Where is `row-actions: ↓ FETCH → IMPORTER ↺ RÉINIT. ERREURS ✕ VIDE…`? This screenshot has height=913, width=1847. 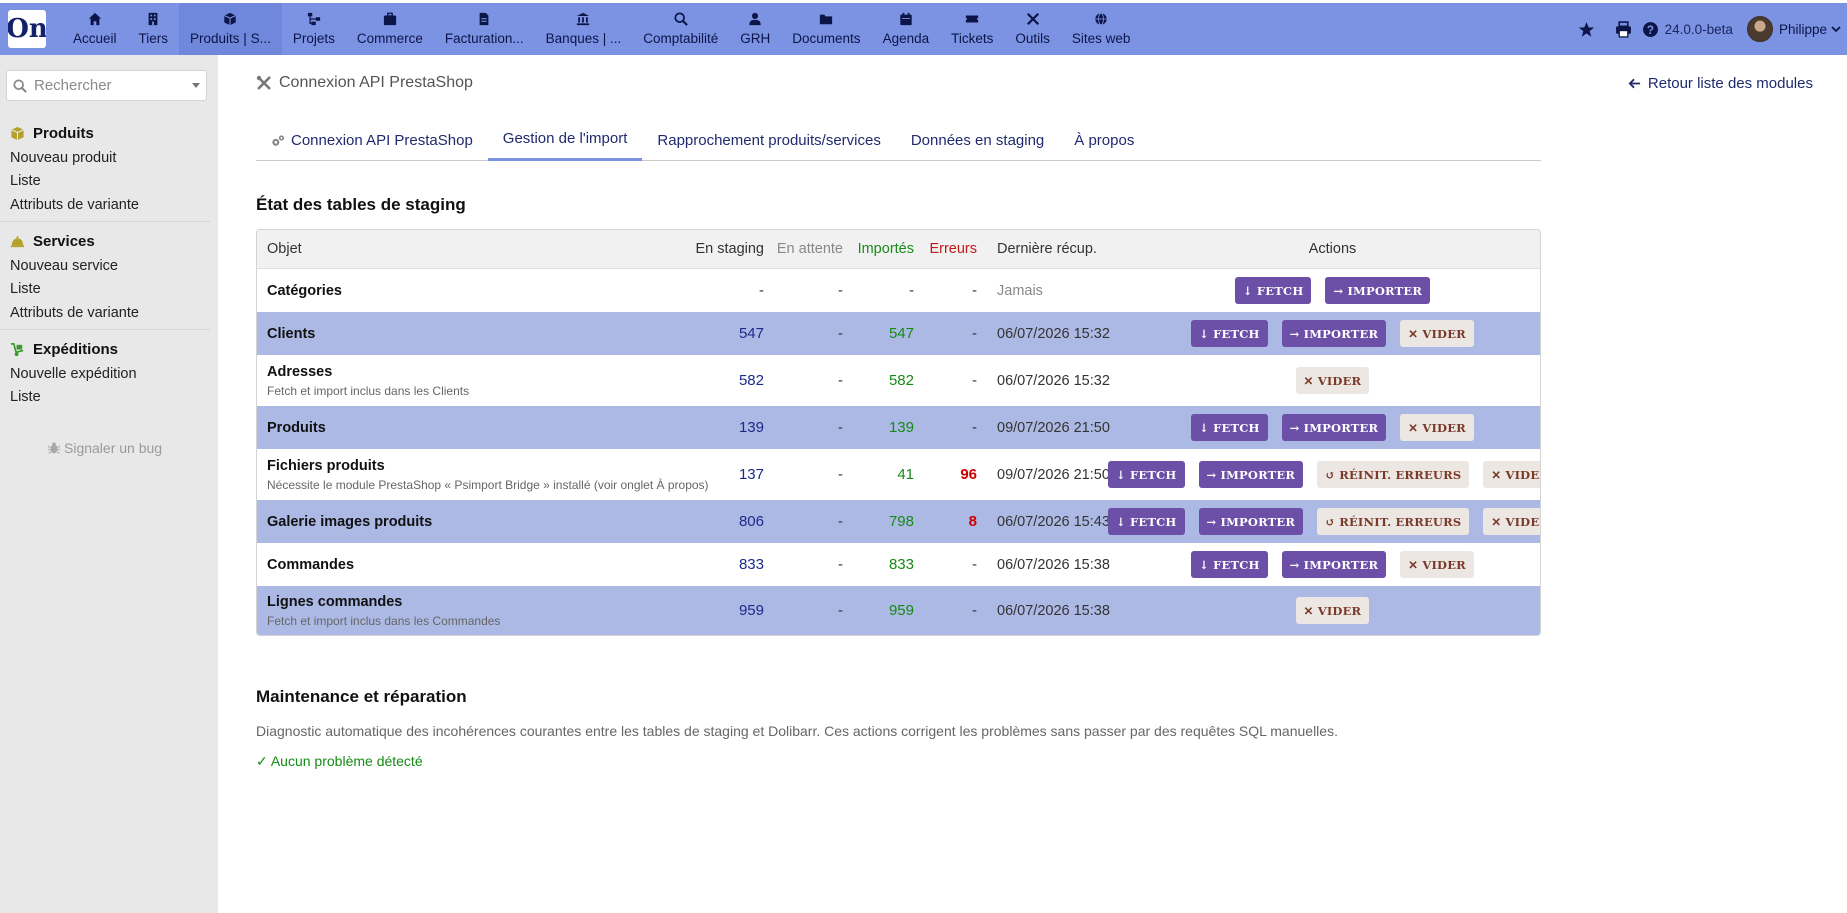 row-actions: ↓ FETCH → IMPORTER ↺ RÉINIT. ERREURS ✕ VIDE… is located at coordinates (1323, 521).